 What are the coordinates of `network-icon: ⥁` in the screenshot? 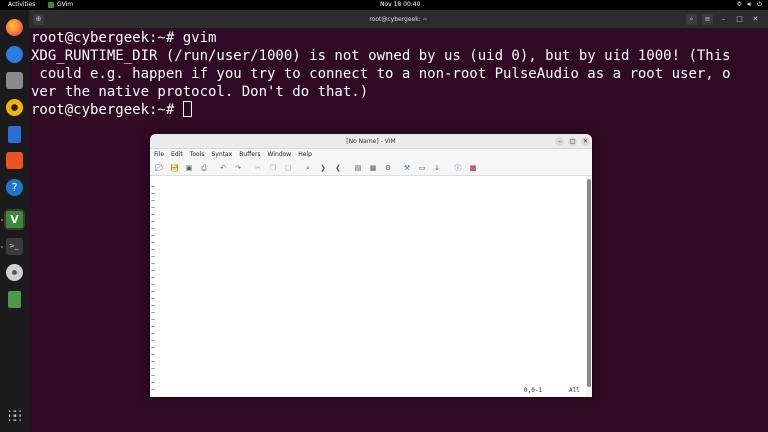 It's located at (739, 4).